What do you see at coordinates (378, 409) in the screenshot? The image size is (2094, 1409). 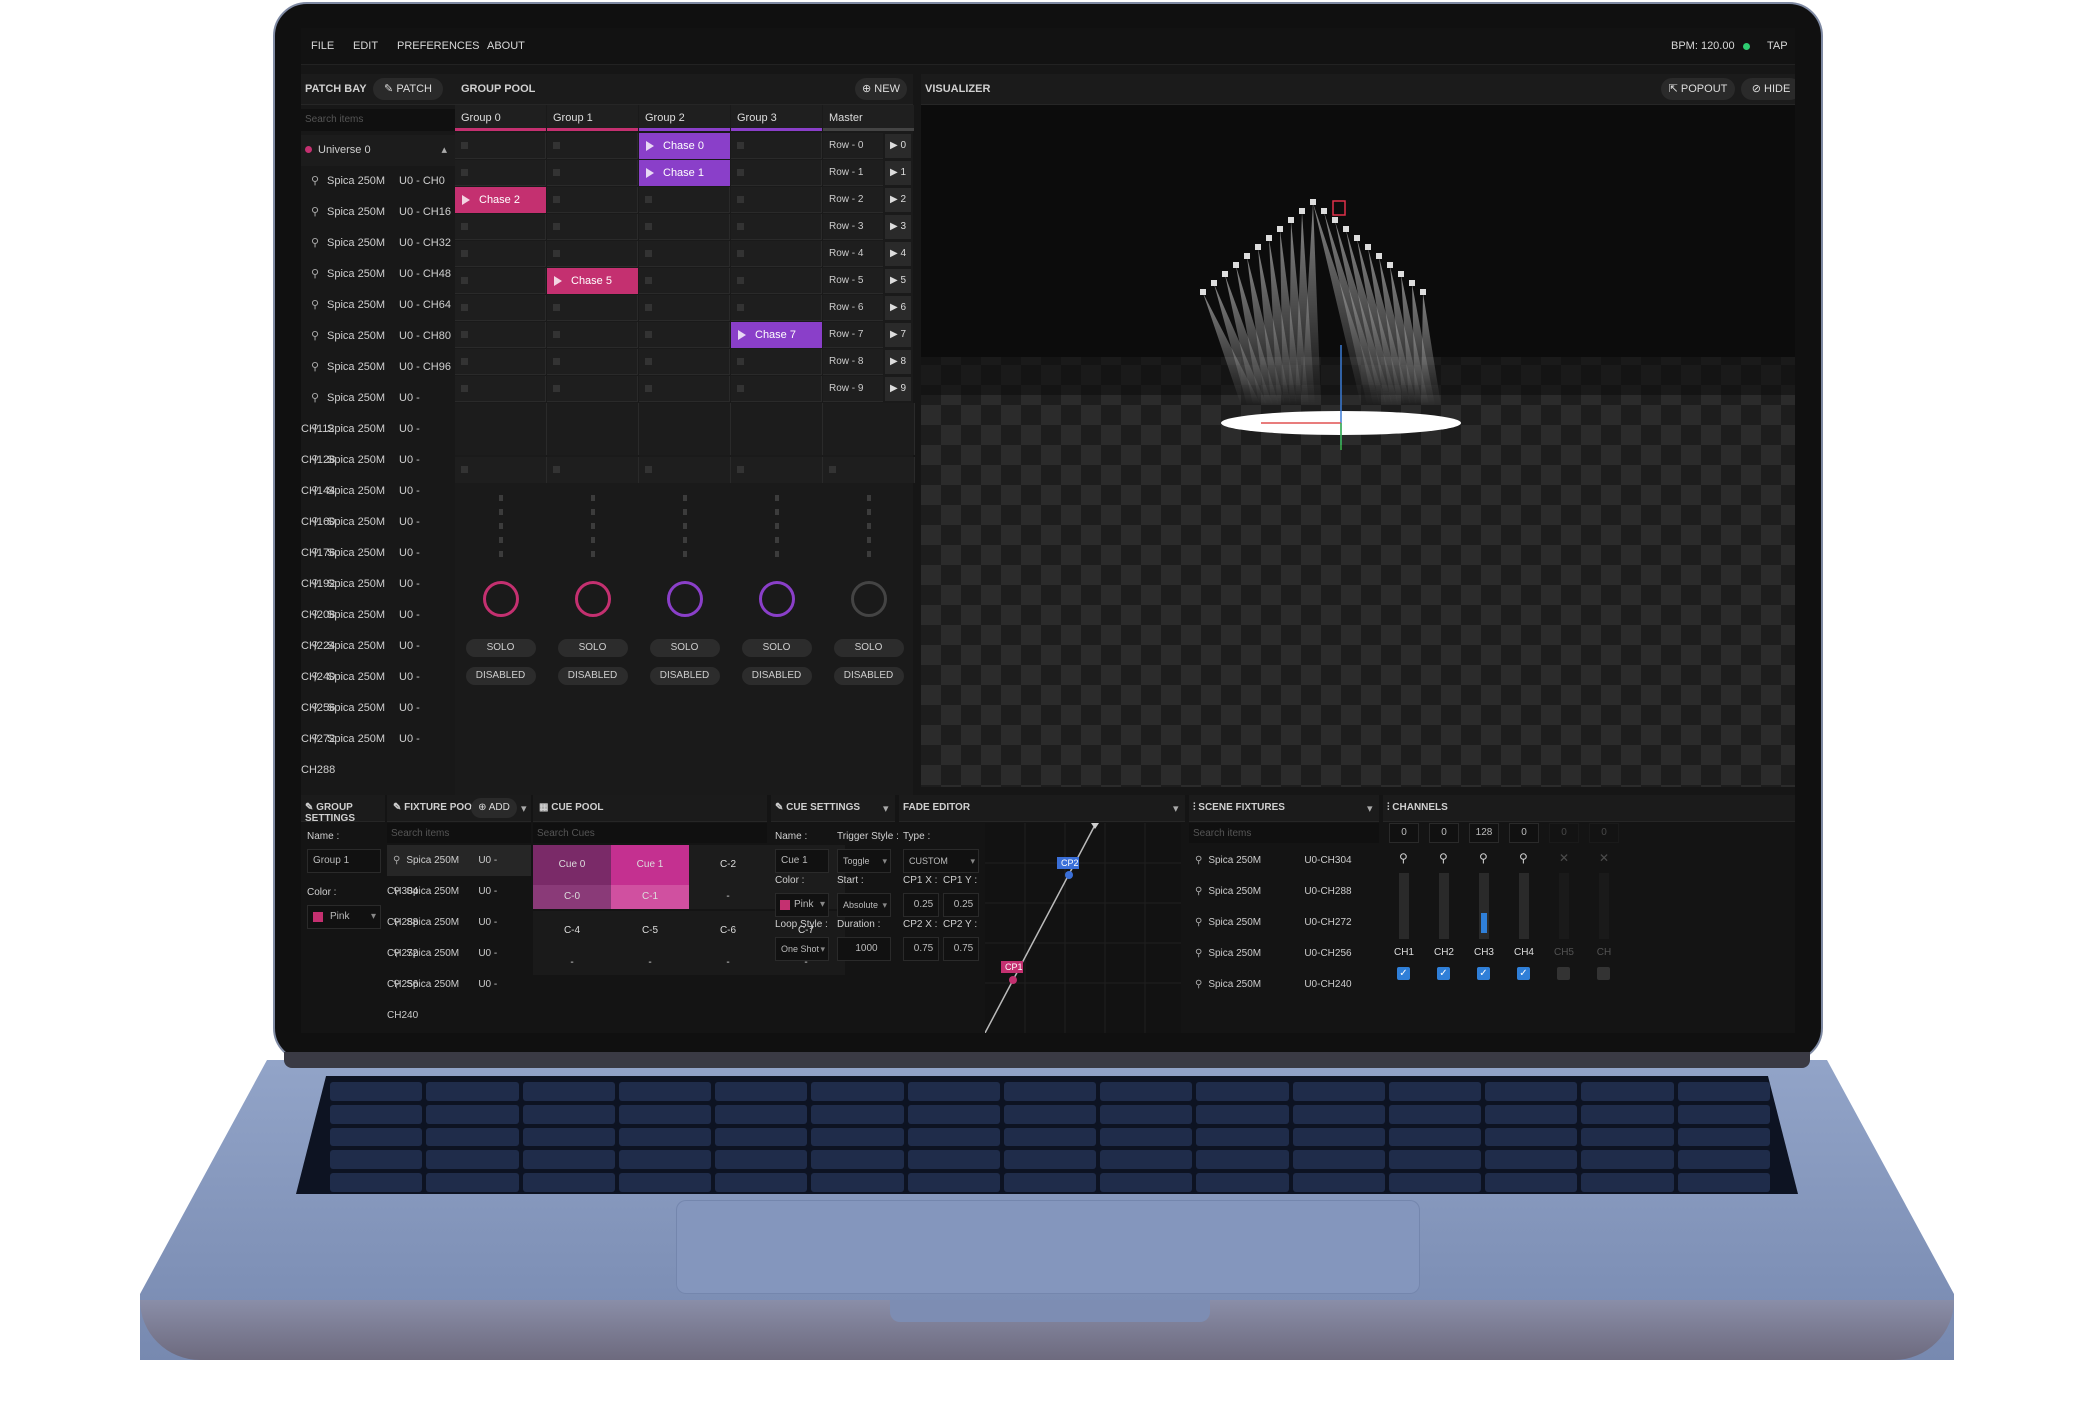 I see `patch-item: ⚲ Spica 250M U0 - CH112` at bounding box center [378, 409].